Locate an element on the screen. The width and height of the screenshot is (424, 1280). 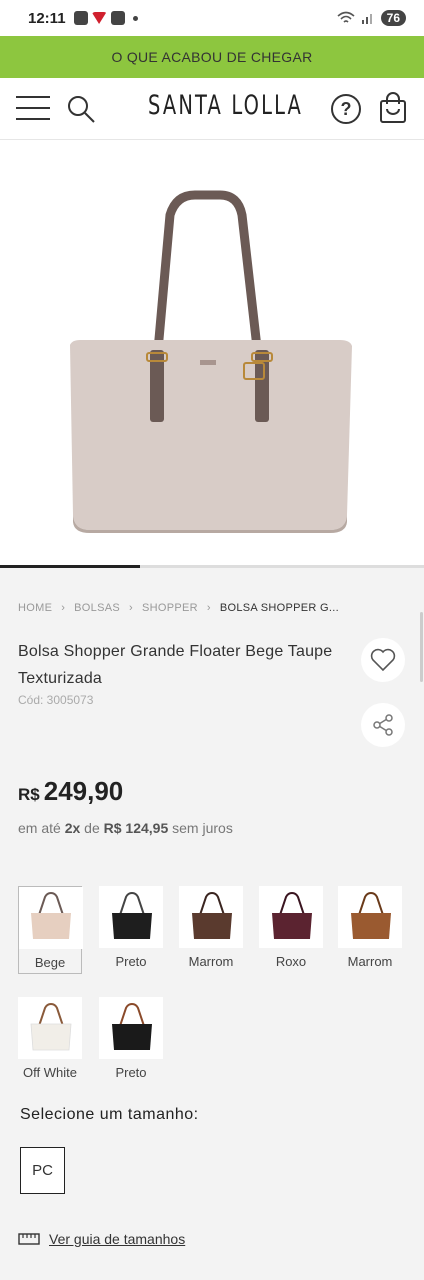
installments-prefix: em até is located at coordinates (39, 828).